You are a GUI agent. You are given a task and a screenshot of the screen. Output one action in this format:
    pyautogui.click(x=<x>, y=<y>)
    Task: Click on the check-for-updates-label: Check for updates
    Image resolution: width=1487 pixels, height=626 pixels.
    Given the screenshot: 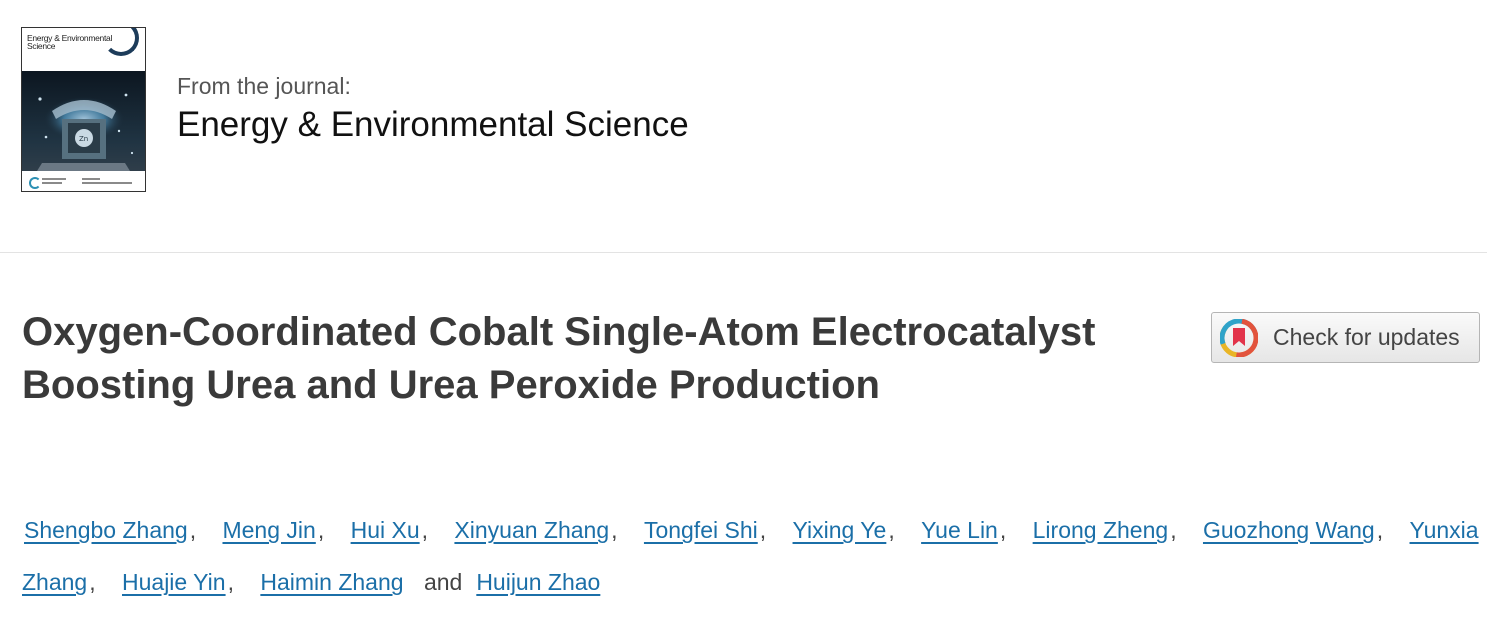 What is the action you would take?
    pyautogui.click(x=1366, y=337)
    